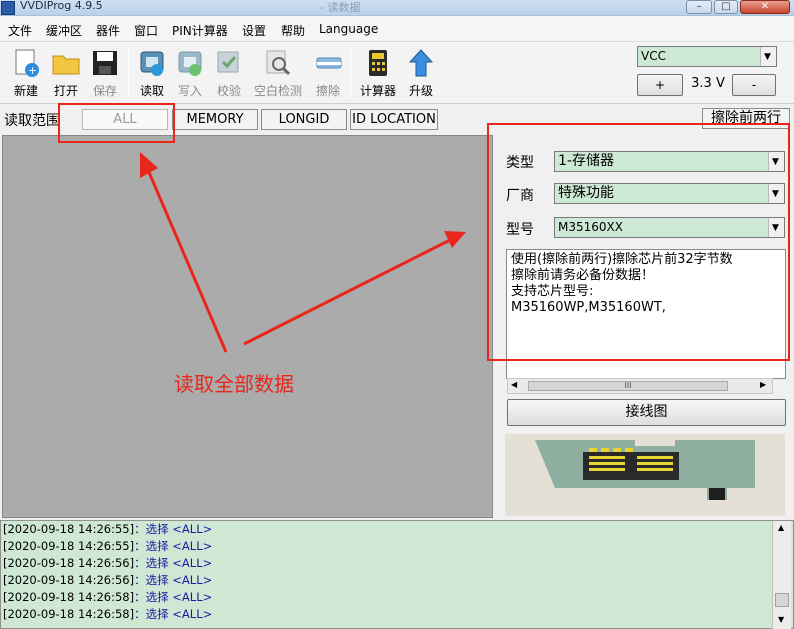 This screenshot has height=629, width=794. I want to click on arrow-line-left, so click(187, 261).